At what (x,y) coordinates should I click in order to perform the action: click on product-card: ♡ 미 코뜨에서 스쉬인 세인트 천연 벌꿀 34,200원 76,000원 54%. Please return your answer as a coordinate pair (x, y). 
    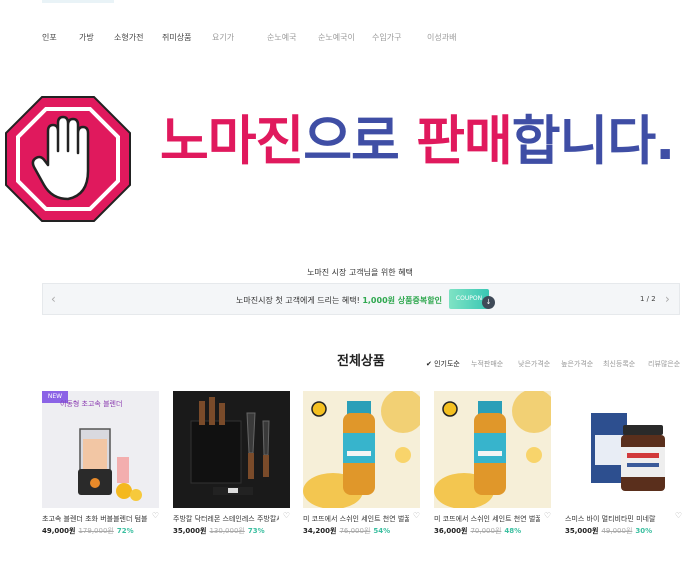
    Looking at the image, I should click on (361, 463).